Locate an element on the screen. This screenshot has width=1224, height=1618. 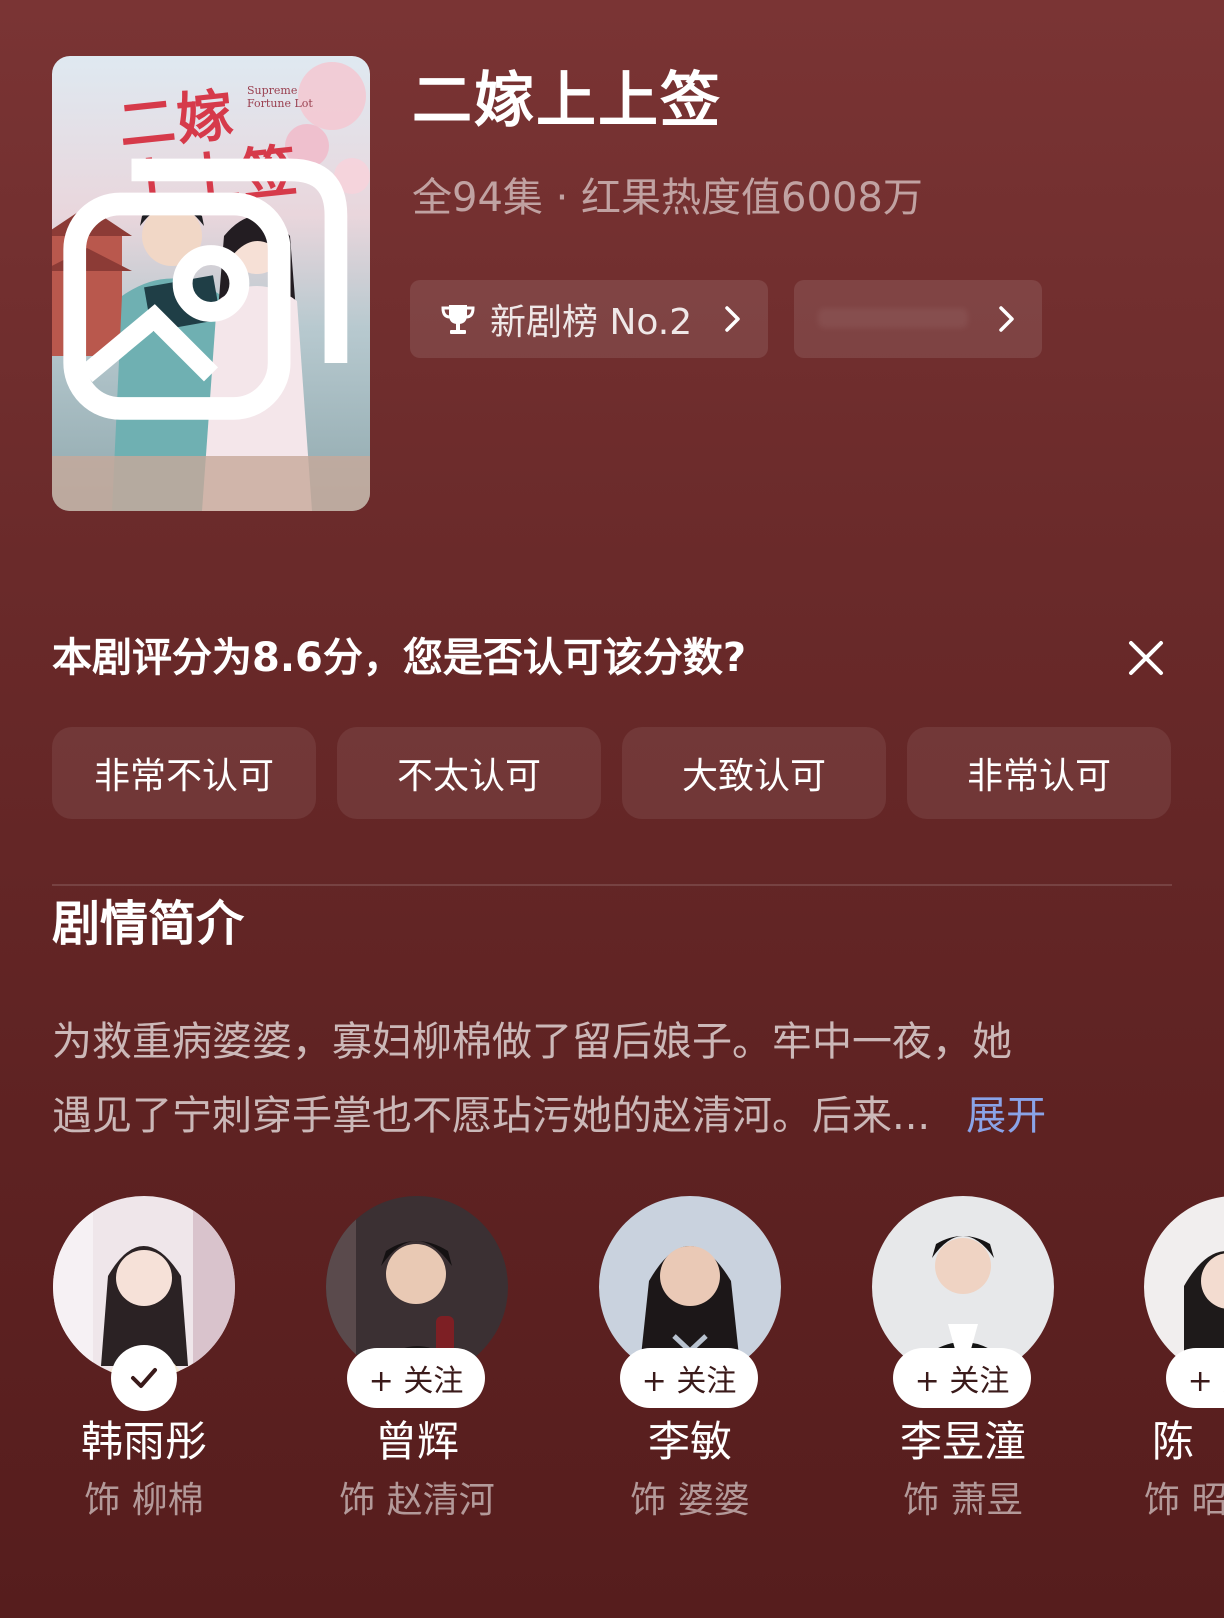
rank-chip: 新剧榜 No.2 is located at coordinates (589, 319).